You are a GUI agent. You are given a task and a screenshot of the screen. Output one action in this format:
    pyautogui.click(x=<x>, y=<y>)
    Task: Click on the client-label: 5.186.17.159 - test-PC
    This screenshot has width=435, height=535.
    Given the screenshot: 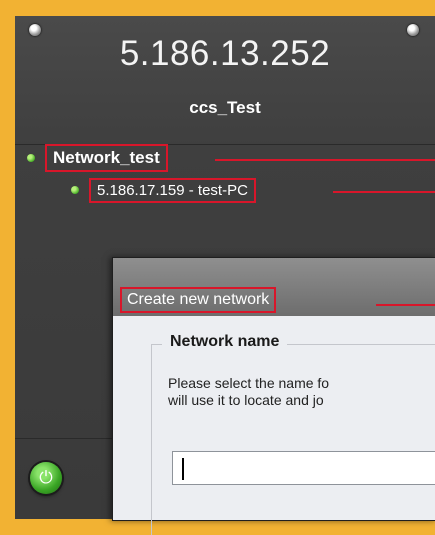 What is the action you would take?
    pyautogui.click(x=172, y=190)
    